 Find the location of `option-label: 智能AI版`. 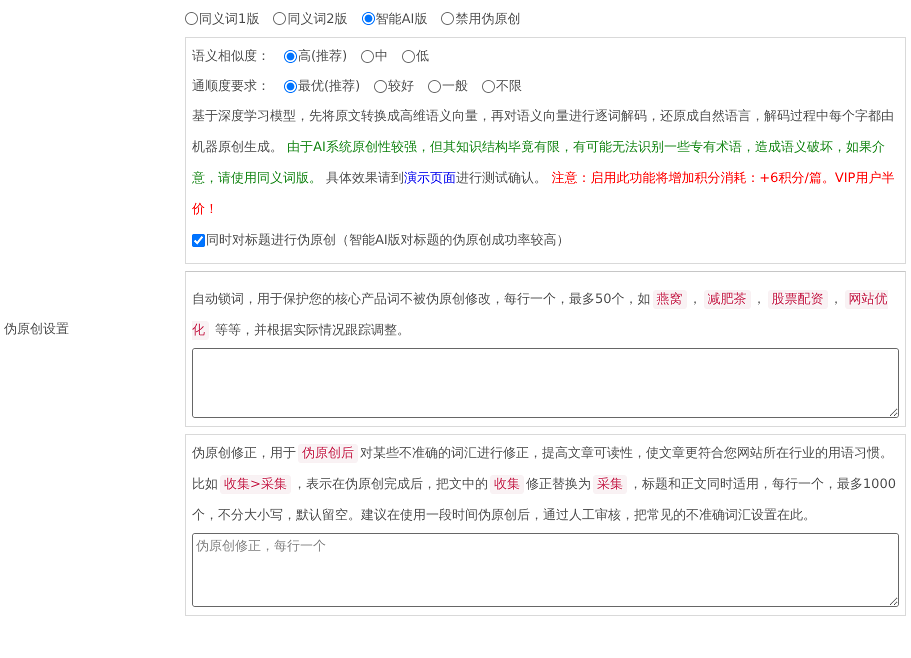

option-label: 智能AI版 is located at coordinates (402, 19).